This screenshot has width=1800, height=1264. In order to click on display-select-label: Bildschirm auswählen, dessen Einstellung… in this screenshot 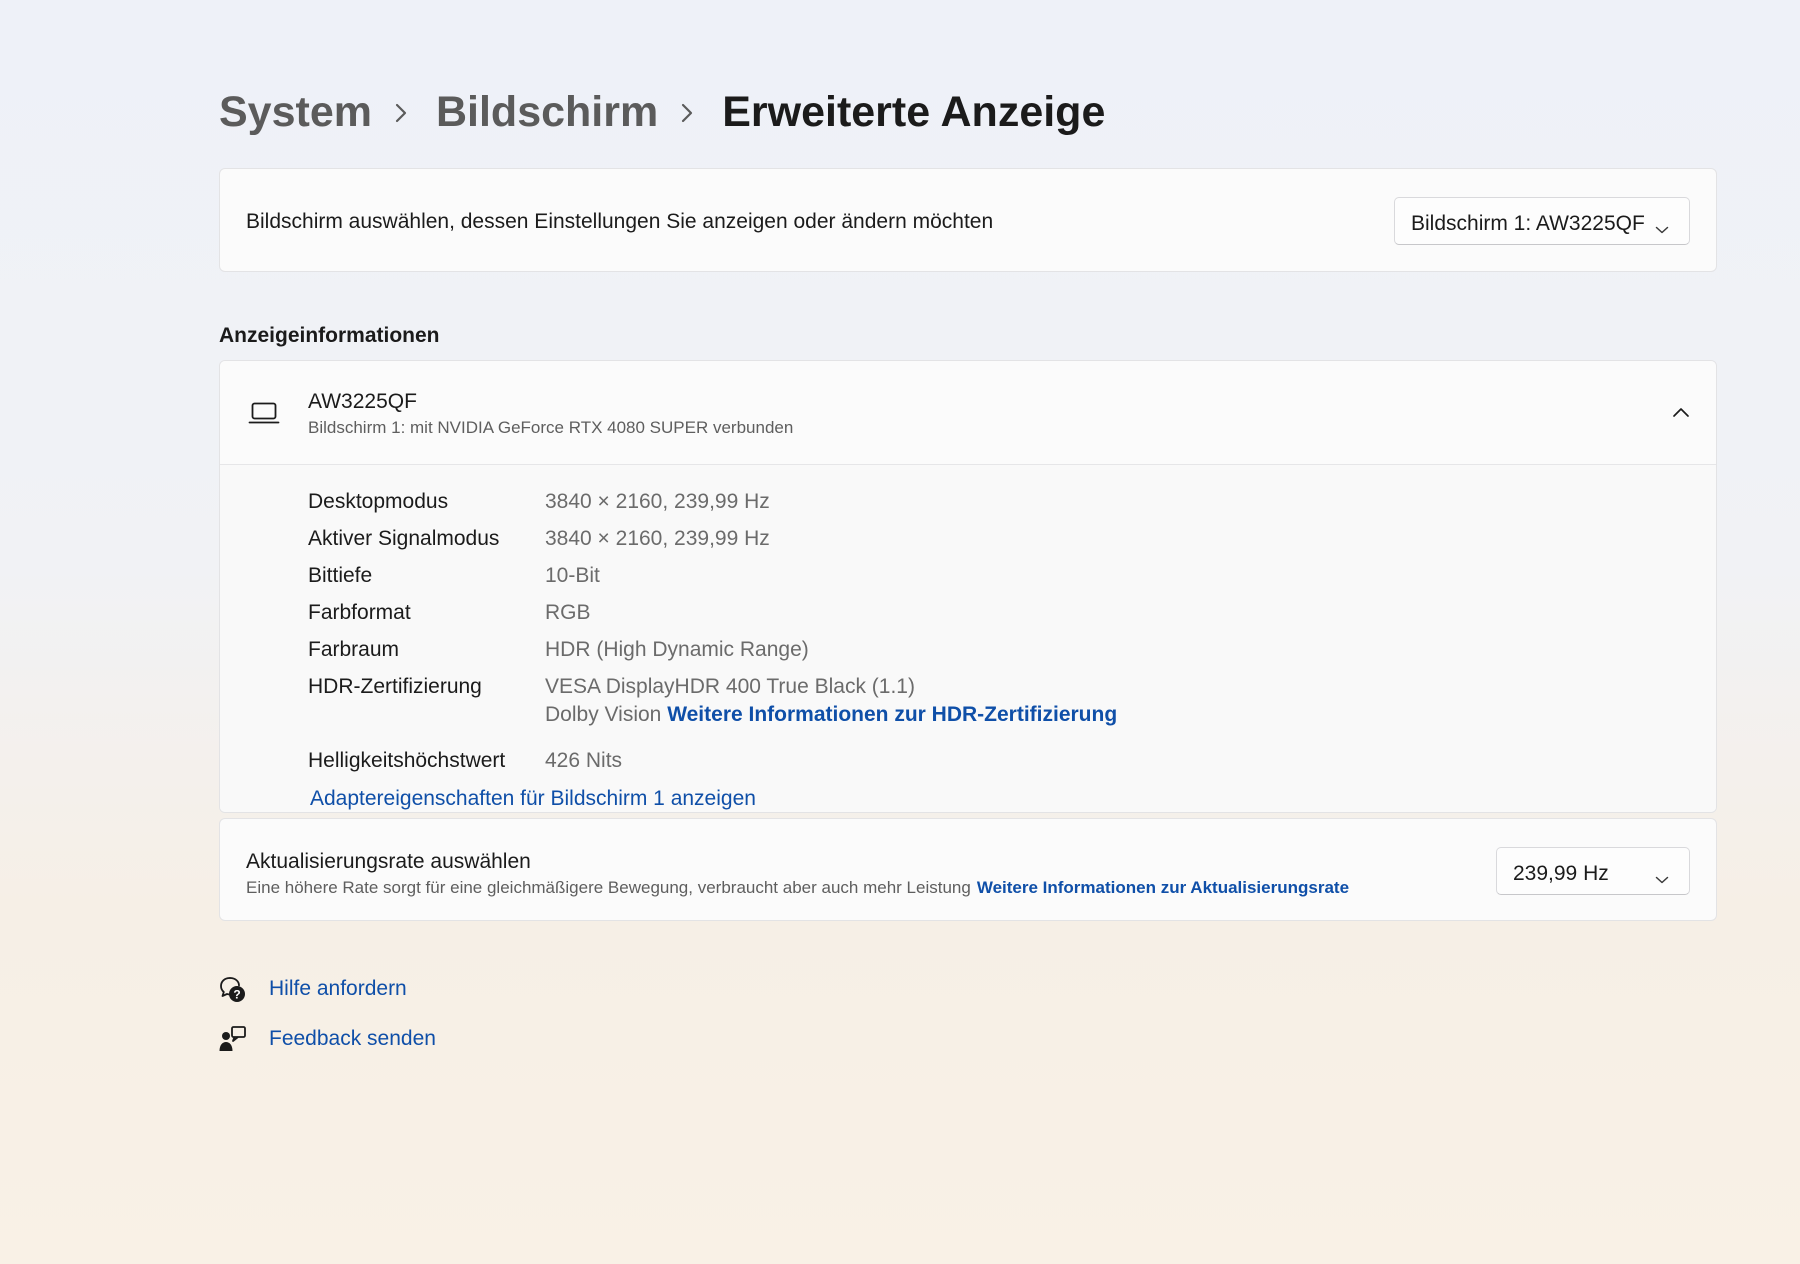, I will do `click(620, 221)`.